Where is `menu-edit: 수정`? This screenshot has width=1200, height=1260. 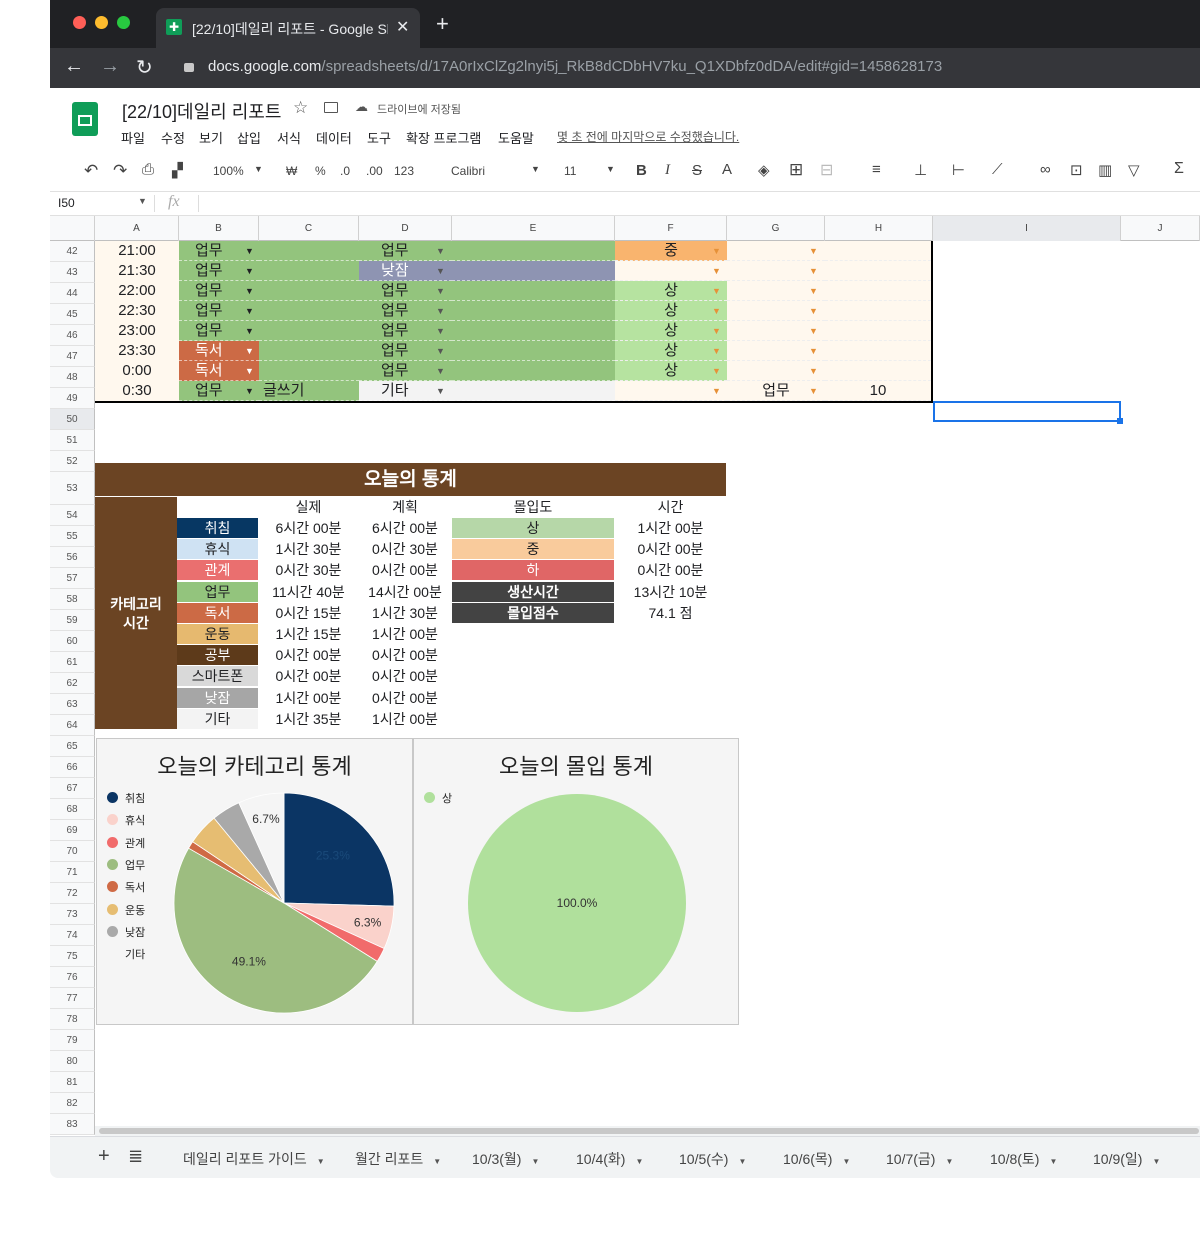 menu-edit: 수정 is located at coordinates (173, 137).